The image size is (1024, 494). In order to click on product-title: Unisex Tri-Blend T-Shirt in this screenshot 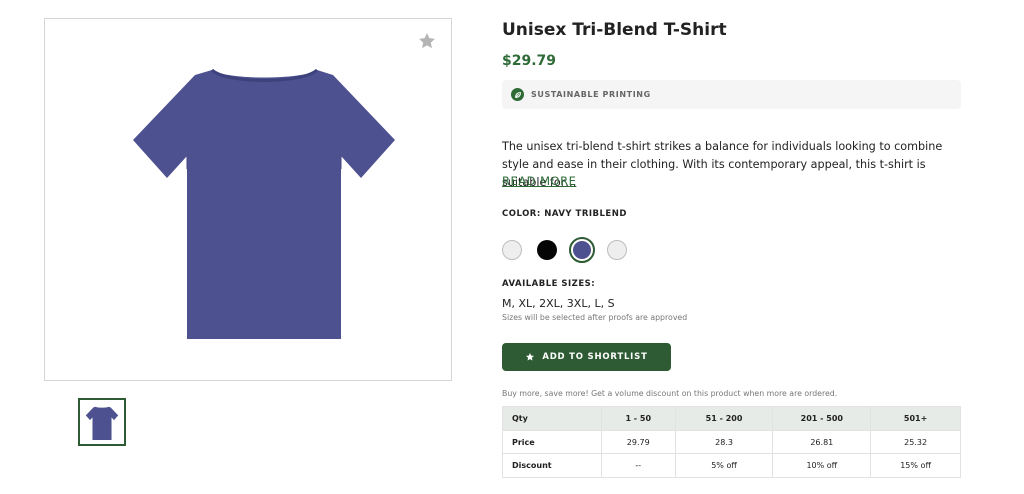, I will do `click(614, 30)`.